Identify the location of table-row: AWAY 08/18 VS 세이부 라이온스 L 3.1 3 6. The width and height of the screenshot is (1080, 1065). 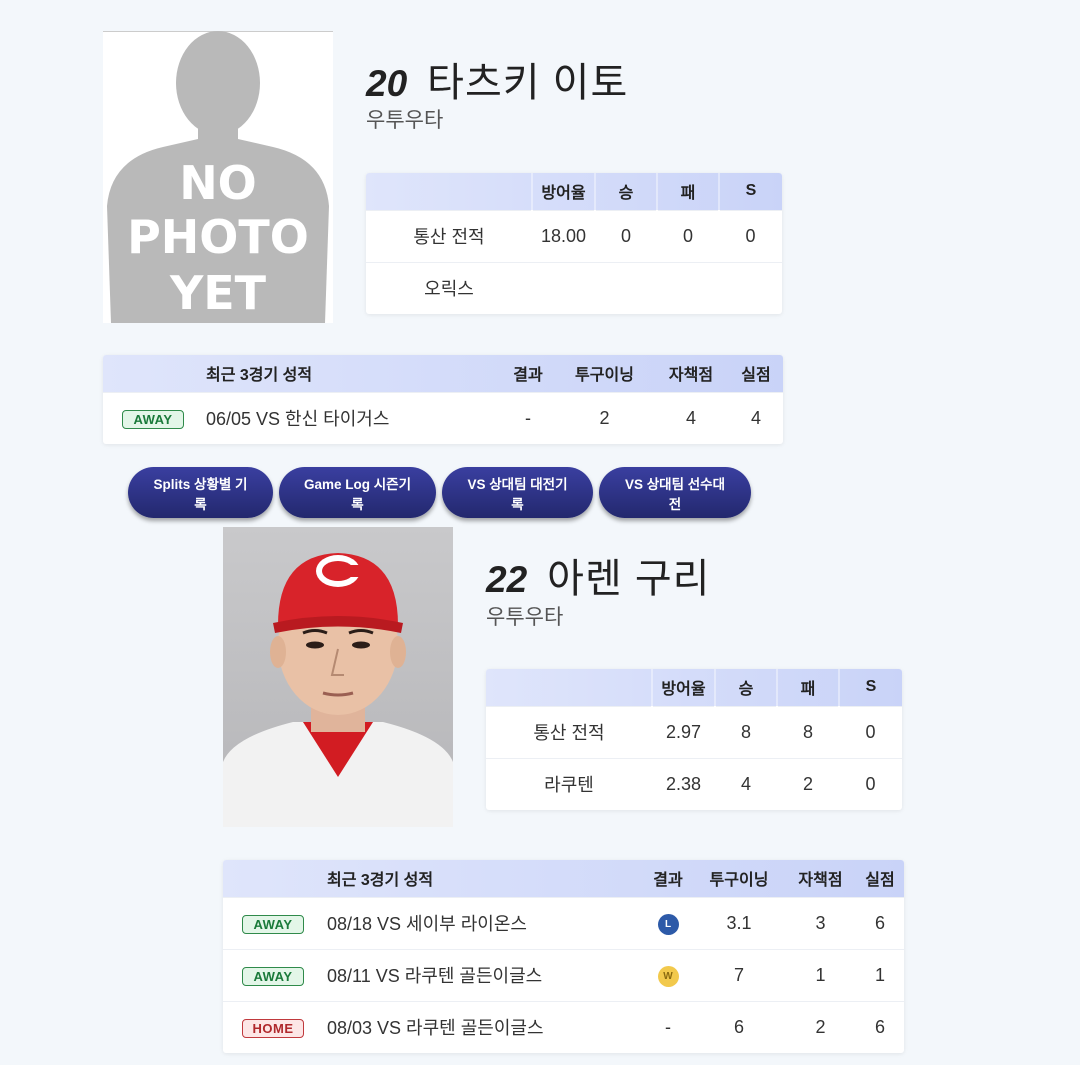
(563, 922).